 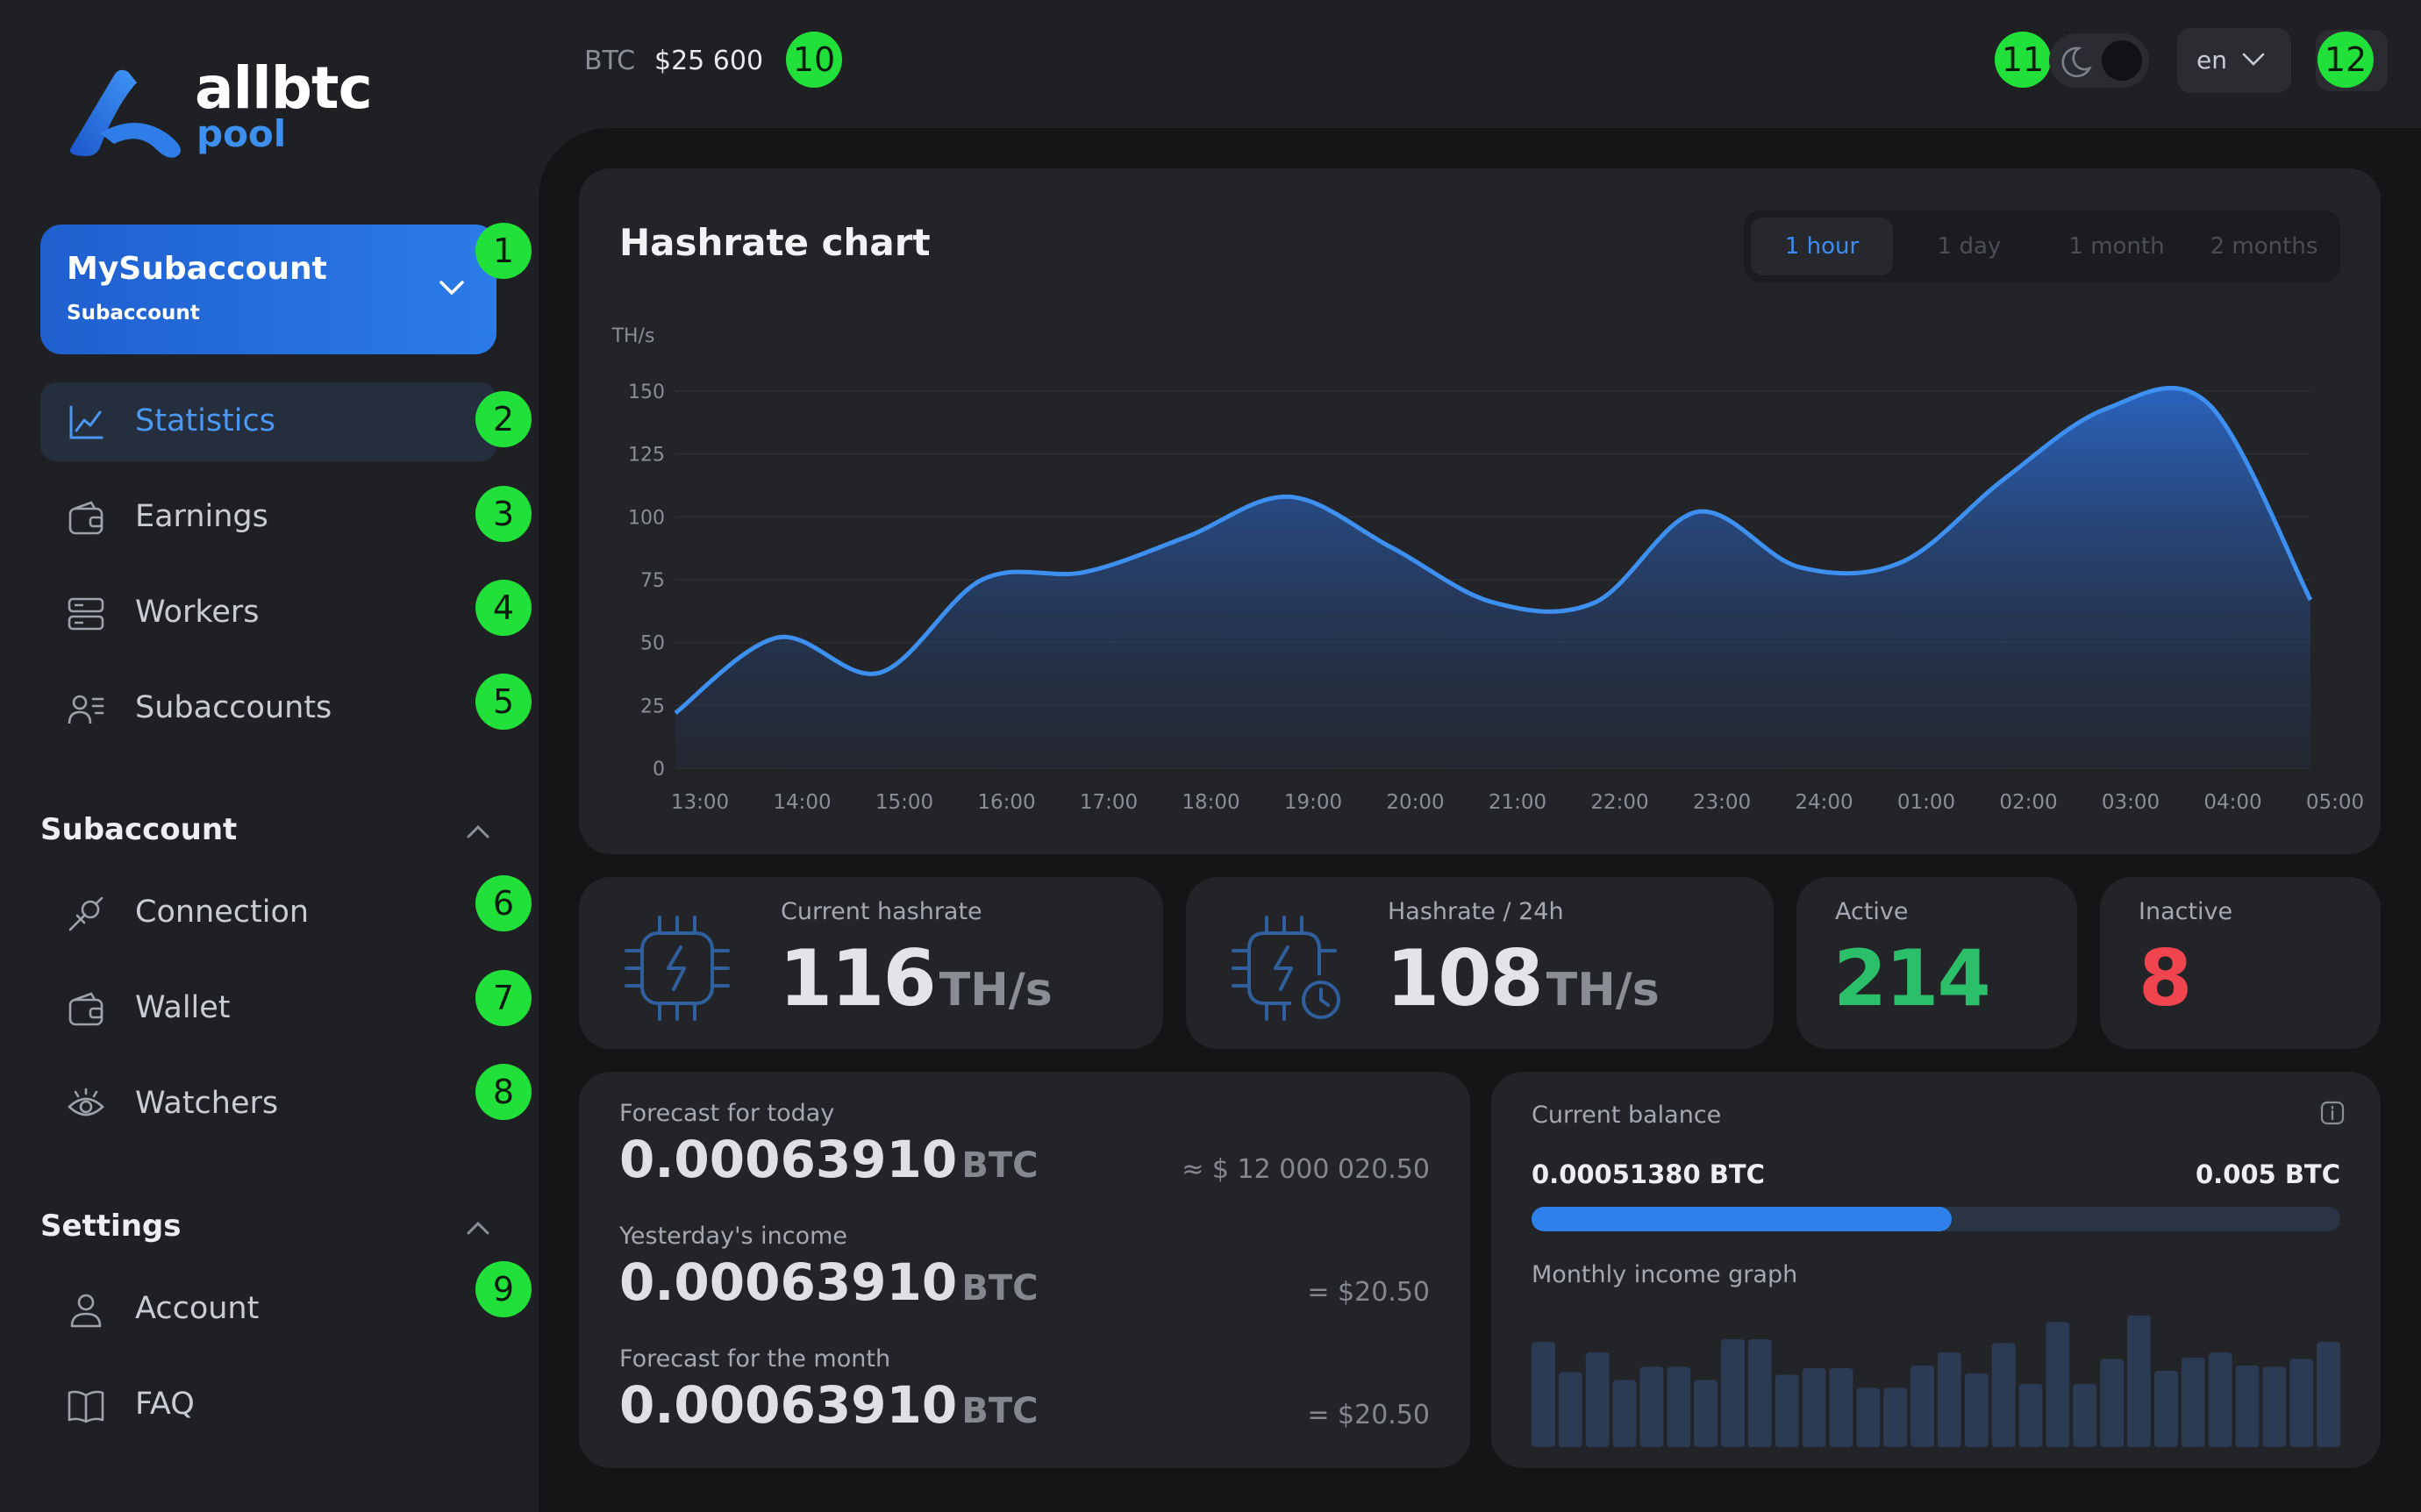 What do you see at coordinates (233, 707) in the screenshot?
I see `nav-label: Subaccounts` at bounding box center [233, 707].